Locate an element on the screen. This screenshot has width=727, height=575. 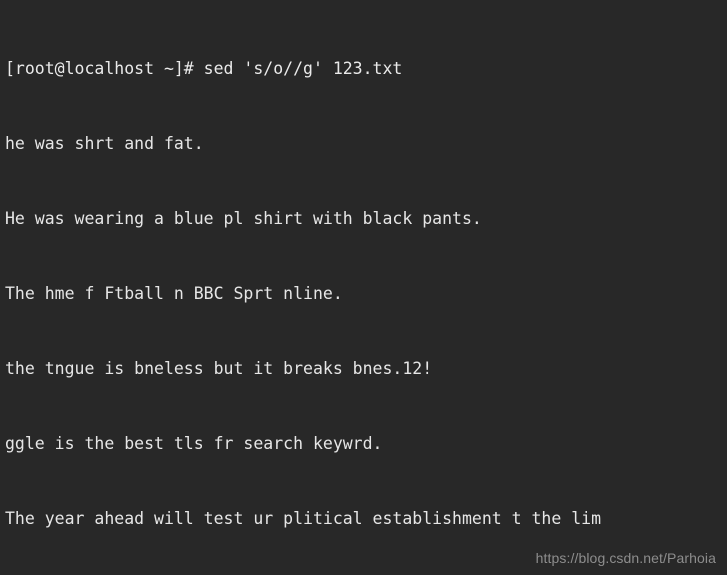
terminal-output-line: he was shrt and fat. is located at coordinates (104, 143).